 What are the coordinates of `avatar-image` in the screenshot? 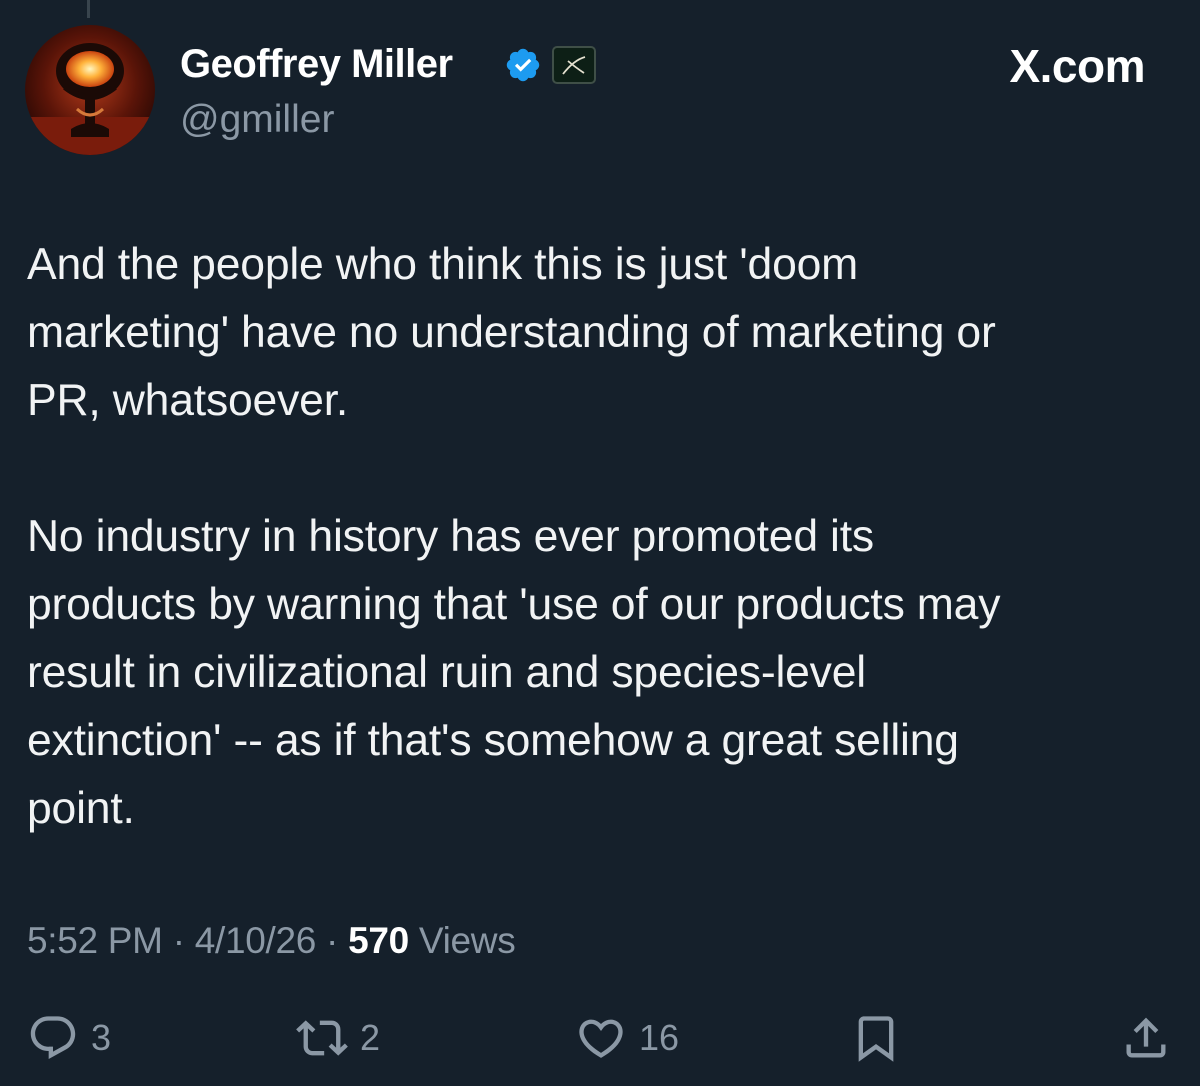 It's located at (90, 90).